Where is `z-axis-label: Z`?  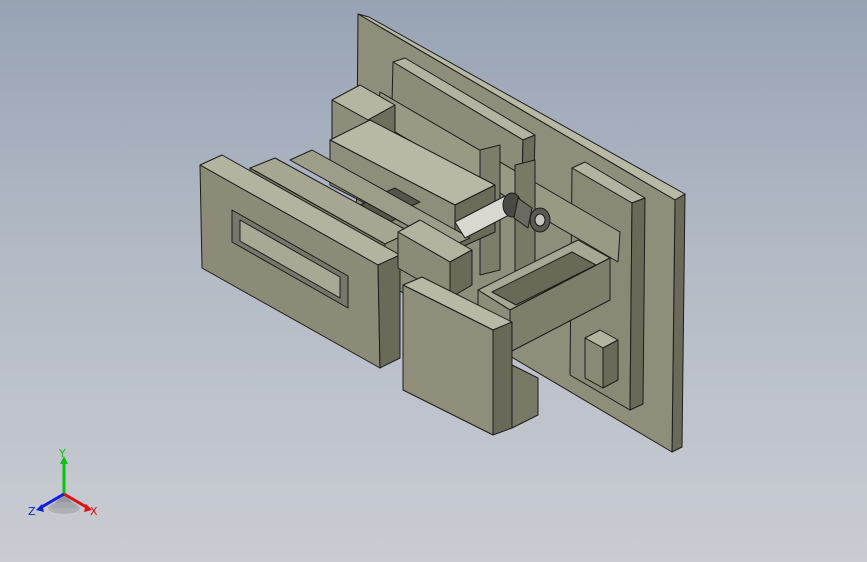 z-axis-label: Z is located at coordinates (32, 511).